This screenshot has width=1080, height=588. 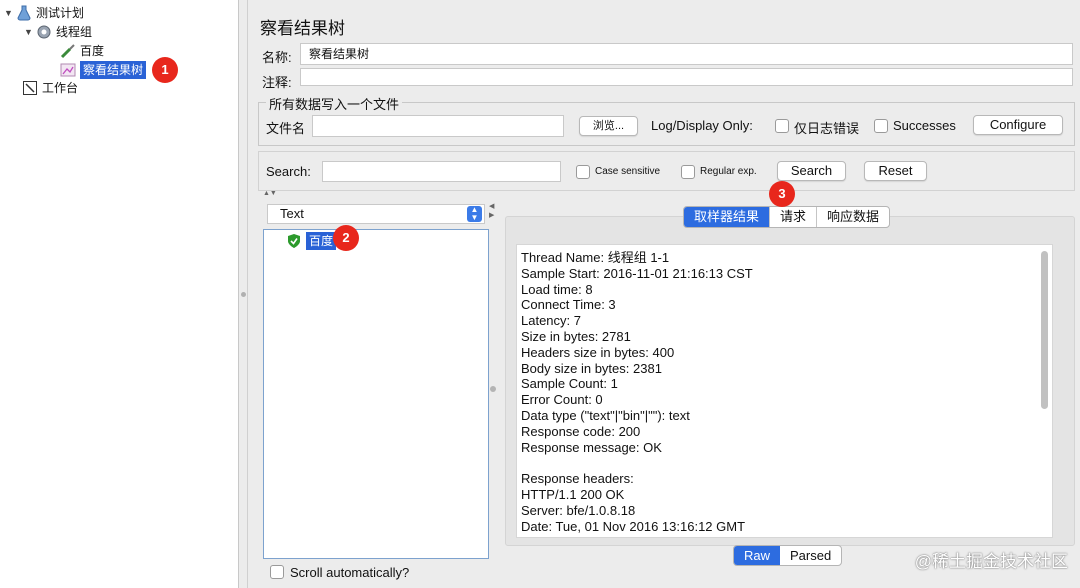 I want to click on tree-node-workbench: 工作台, so click(x=50, y=88).